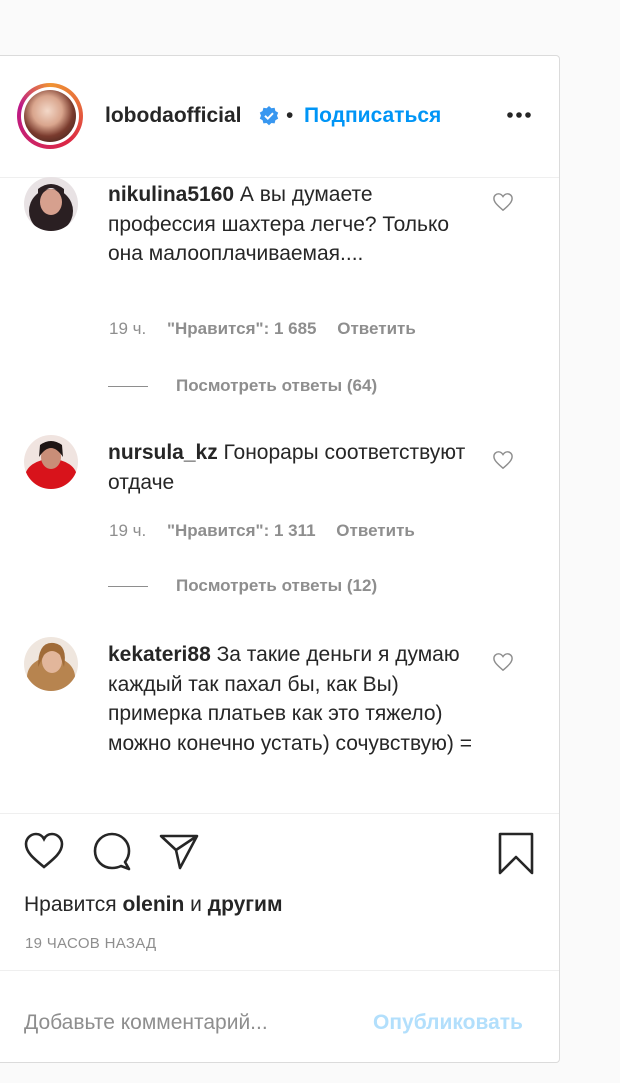 This screenshot has width=620, height=1083. I want to click on comment-username: nursula_kz, so click(163, 452).